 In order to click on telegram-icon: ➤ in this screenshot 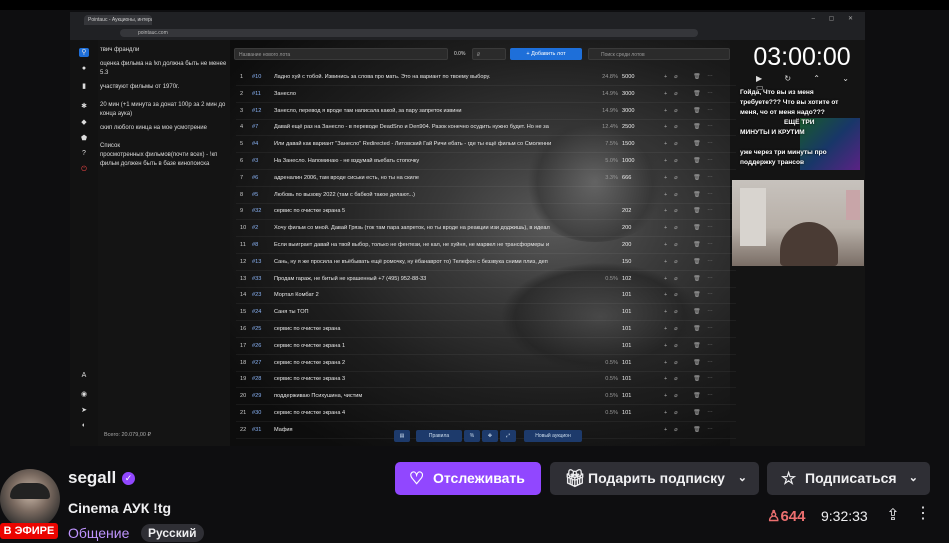, I will do `click(84, 410)`.